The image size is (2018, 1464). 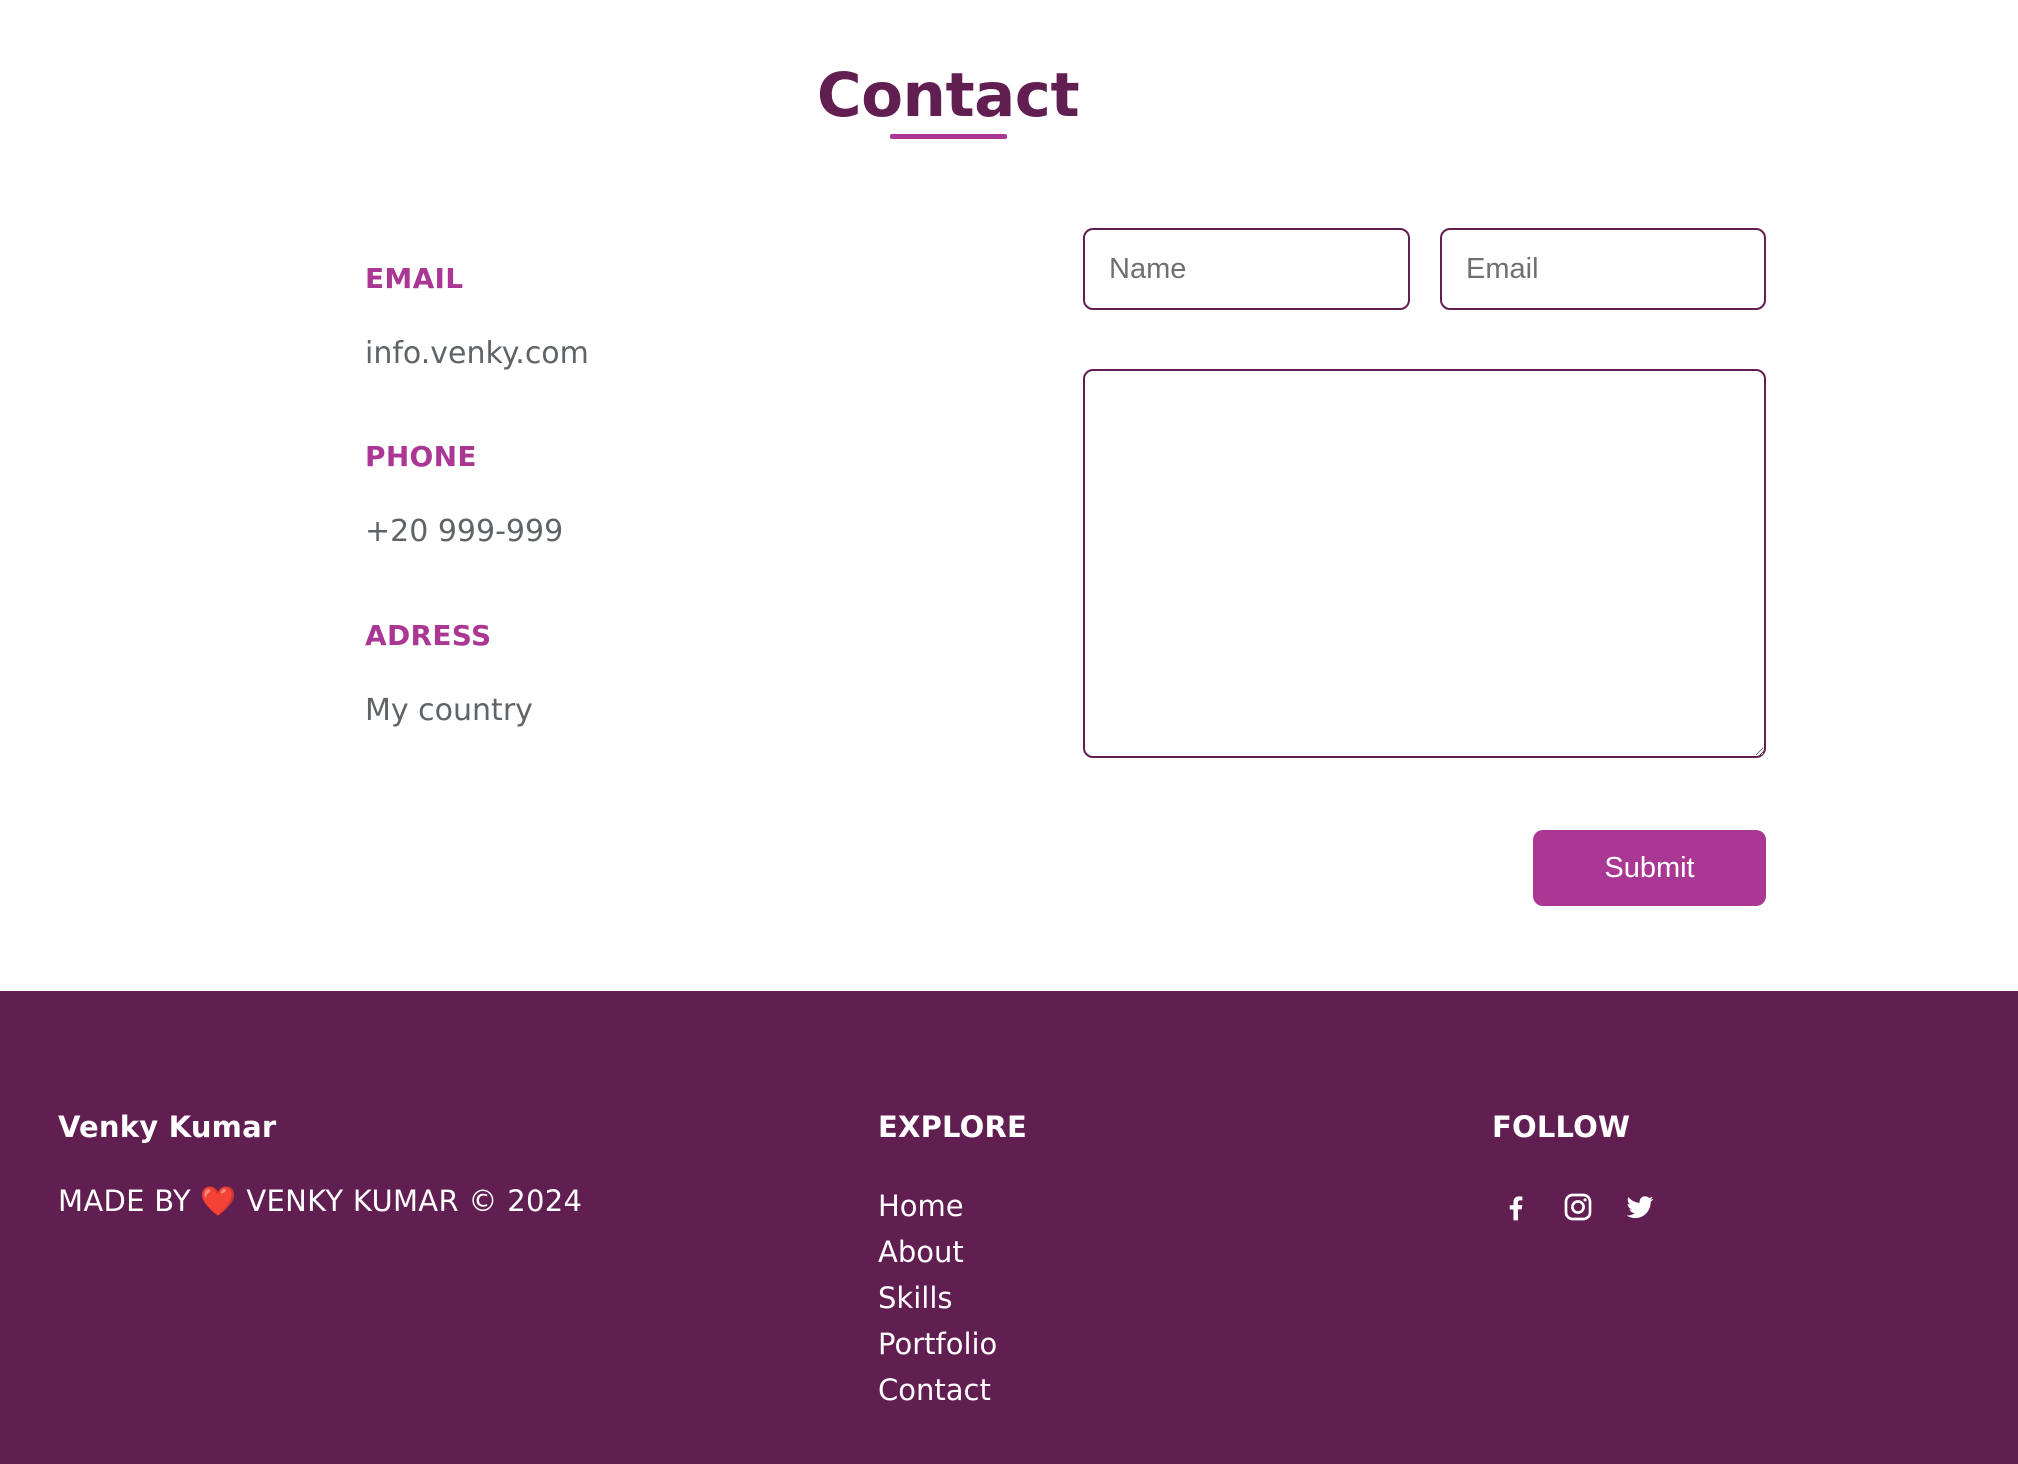 I want to click on email-label: EMAIL, so click(x=414, y=278).